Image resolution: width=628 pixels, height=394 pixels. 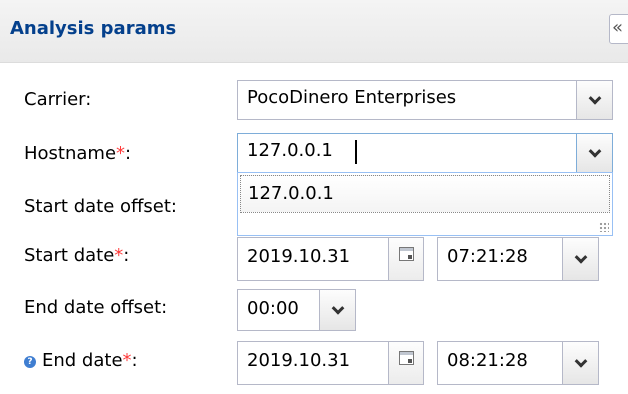 I want to click on start-date-picker-button, so click(x=406, y=259).